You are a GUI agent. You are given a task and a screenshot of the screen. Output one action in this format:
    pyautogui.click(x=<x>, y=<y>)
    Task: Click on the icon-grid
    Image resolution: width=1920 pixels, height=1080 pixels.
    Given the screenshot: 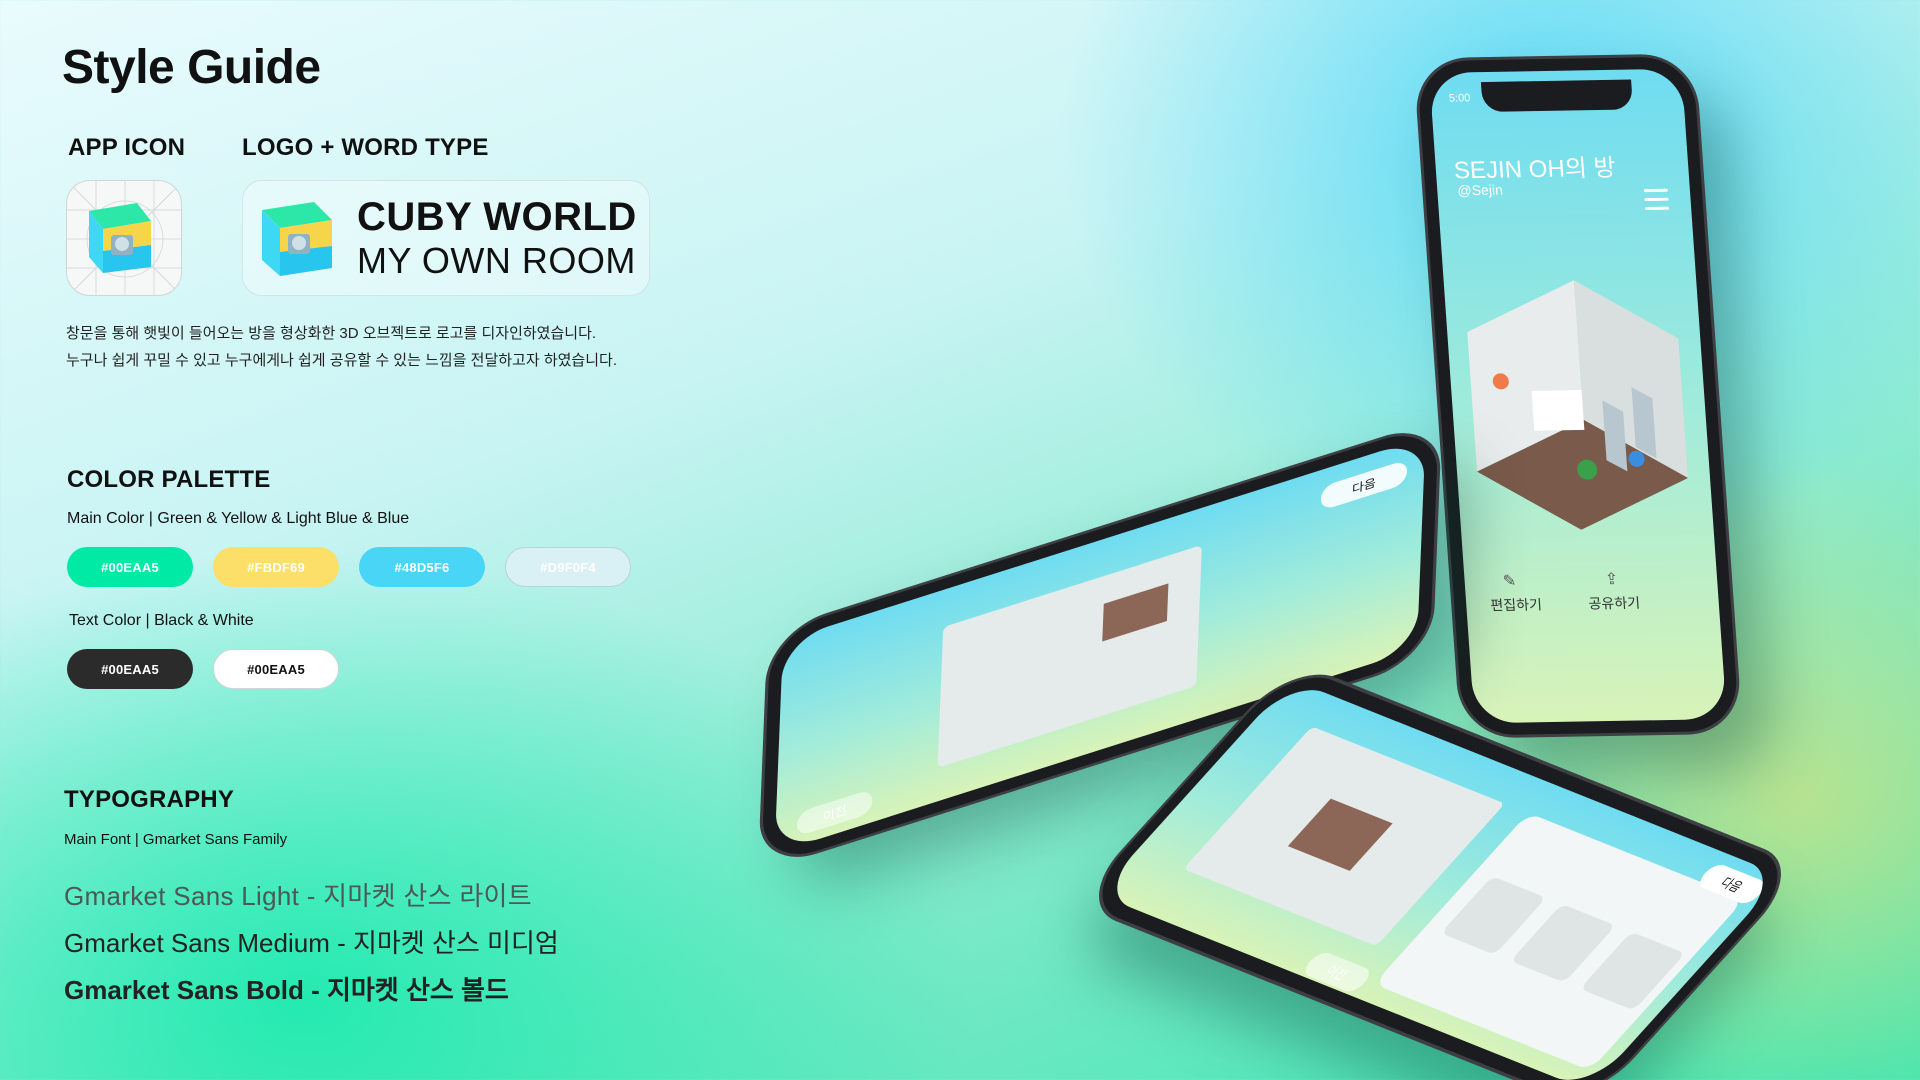 What is the action you would take?
    pyautogui.click(x=124, y=238)
    